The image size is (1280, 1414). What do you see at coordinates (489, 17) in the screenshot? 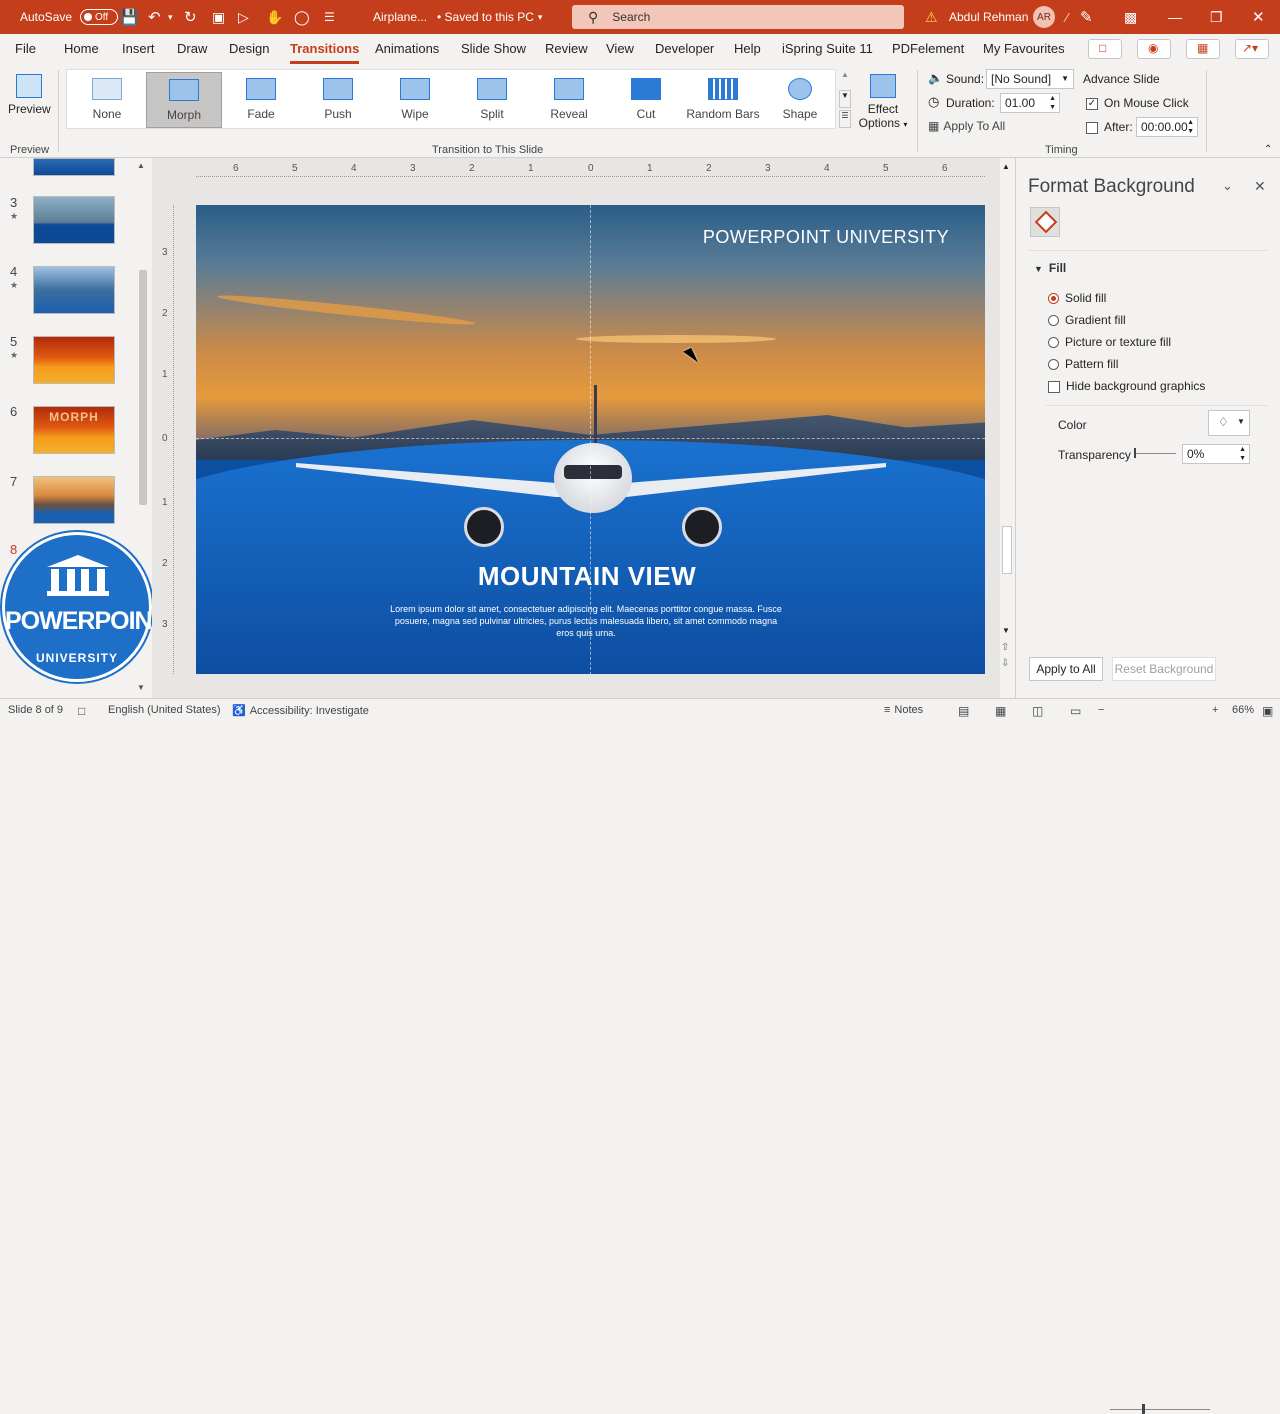
I see `save-status: • Saved to this PC ▾` at bounding box center [489, 17].